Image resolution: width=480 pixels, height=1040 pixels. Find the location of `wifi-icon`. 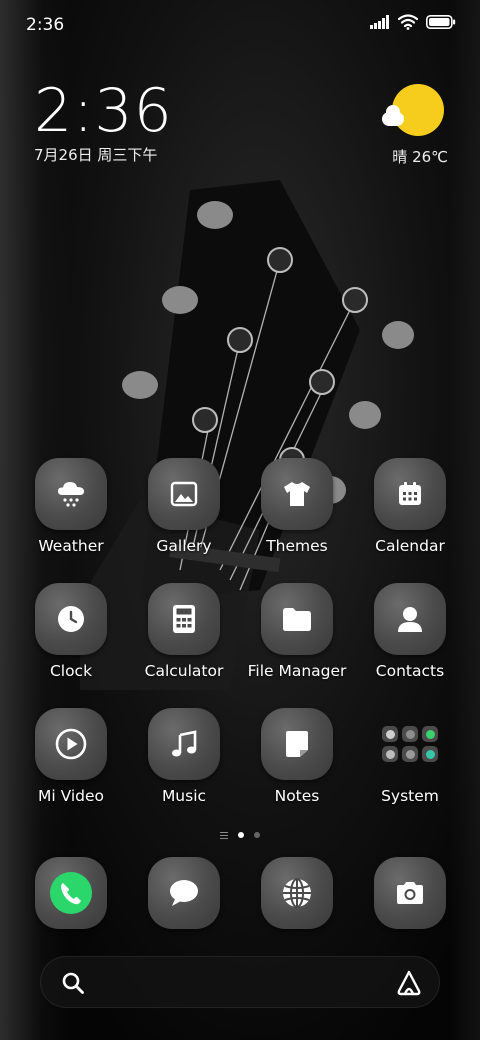

wifi-icon is located at coordinates (408, 22).